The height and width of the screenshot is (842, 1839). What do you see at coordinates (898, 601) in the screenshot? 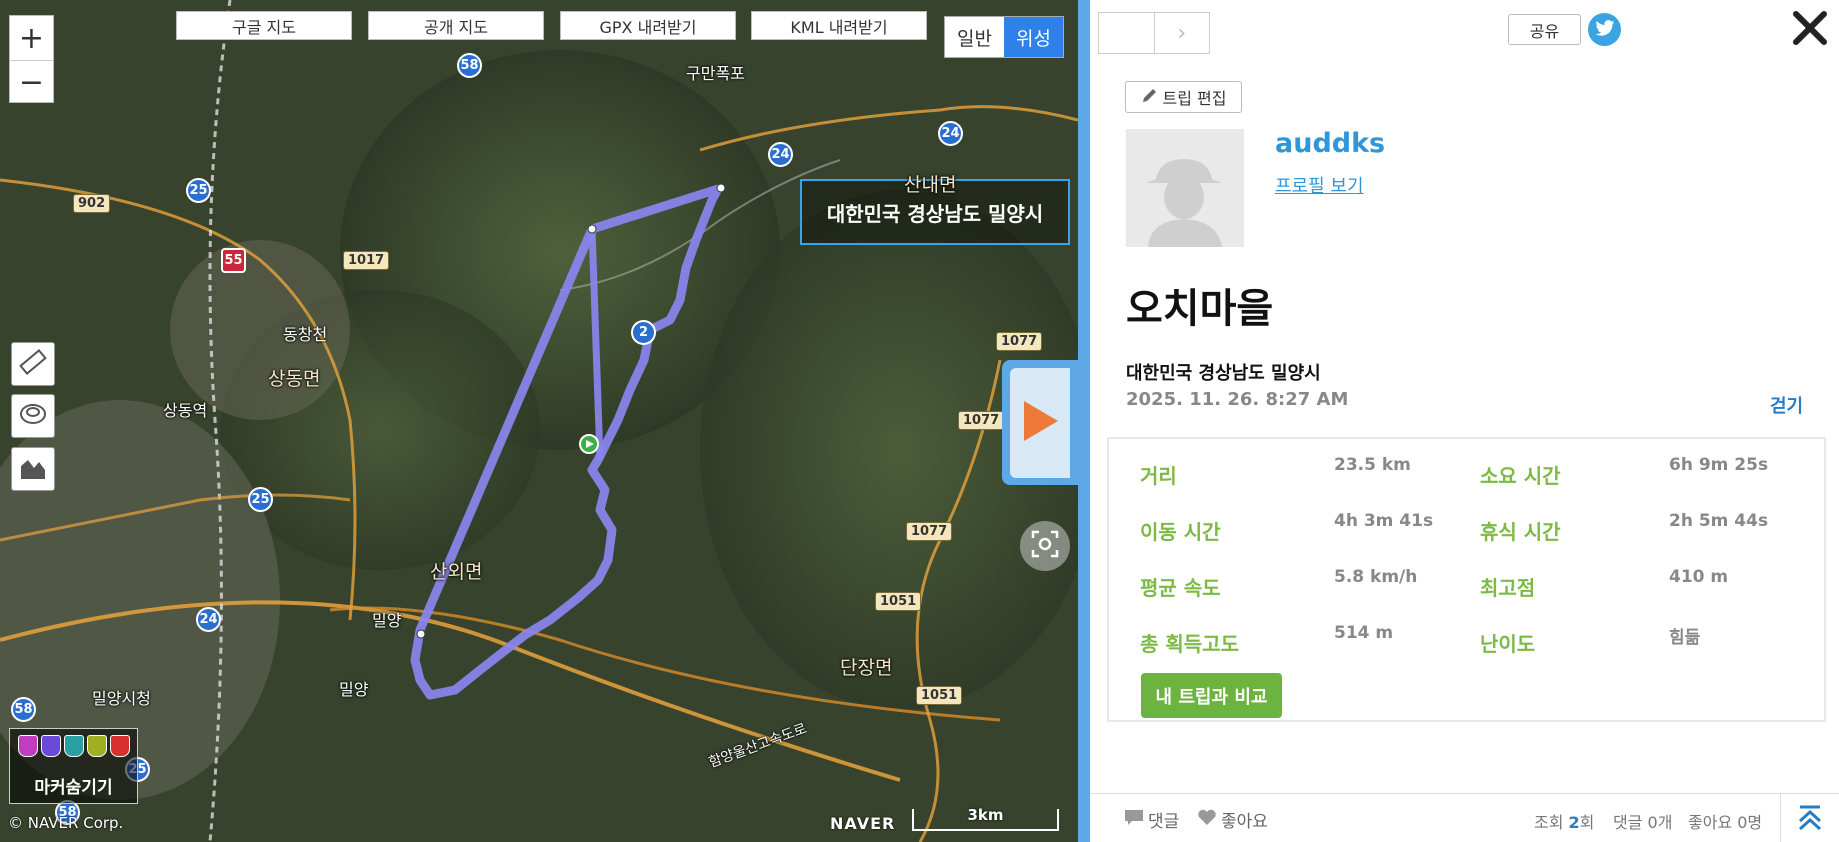
I see `road-badge: 1051` at bounding box center [898, 601].